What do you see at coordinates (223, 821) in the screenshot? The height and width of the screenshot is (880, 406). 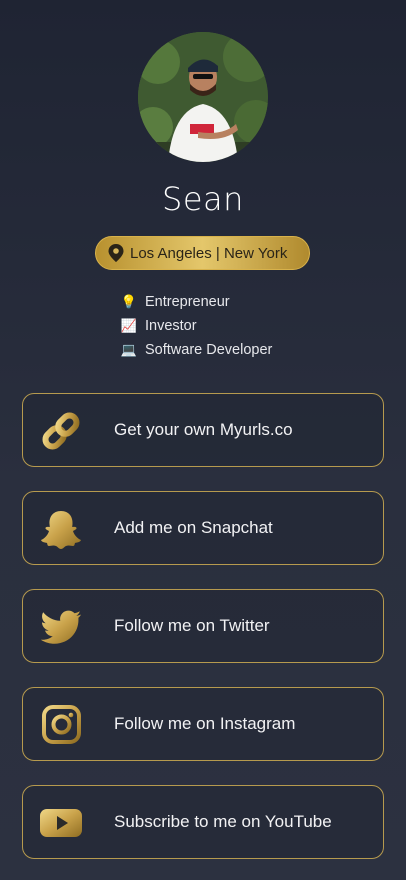 I see `link-label: Subscribe to me on YouTube` at bounding box center [223, 821].